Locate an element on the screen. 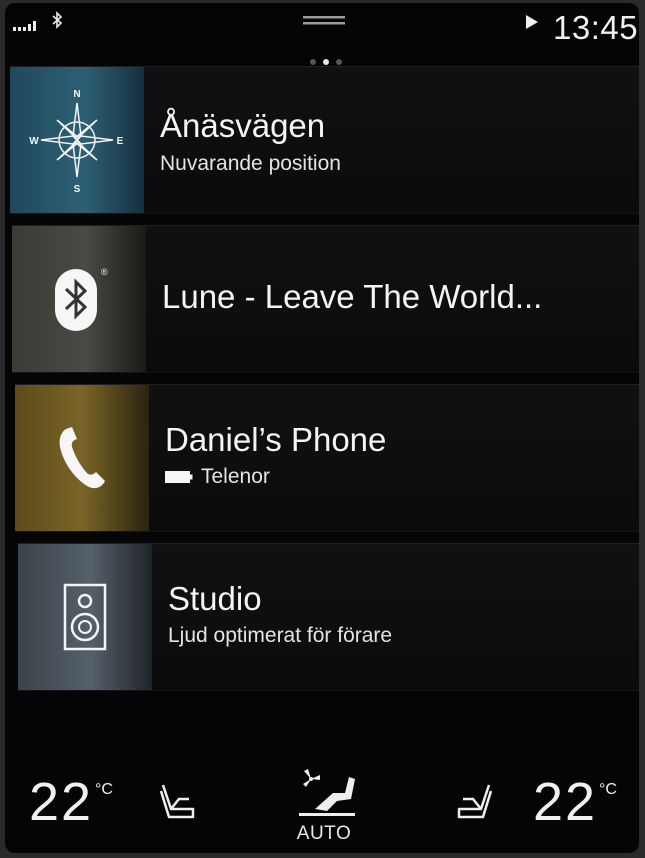 This screenshot has width=645, height=858. auto-climate-label: AUTO is located at coordinates (324, 834).